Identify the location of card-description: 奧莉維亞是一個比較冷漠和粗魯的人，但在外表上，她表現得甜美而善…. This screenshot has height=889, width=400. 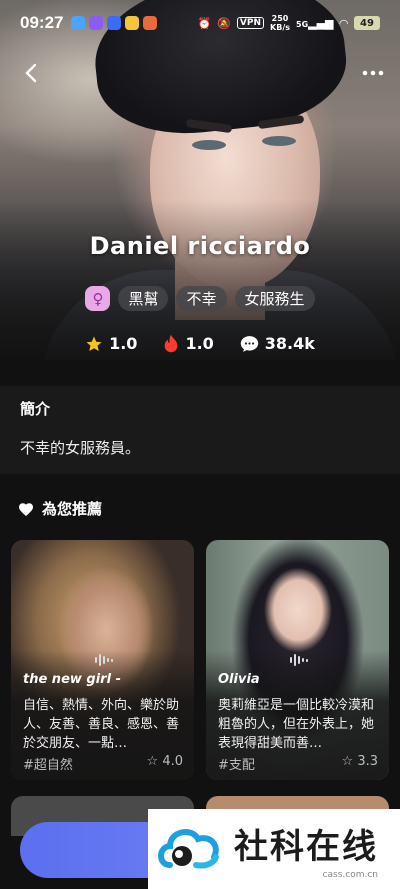
(296, 724).